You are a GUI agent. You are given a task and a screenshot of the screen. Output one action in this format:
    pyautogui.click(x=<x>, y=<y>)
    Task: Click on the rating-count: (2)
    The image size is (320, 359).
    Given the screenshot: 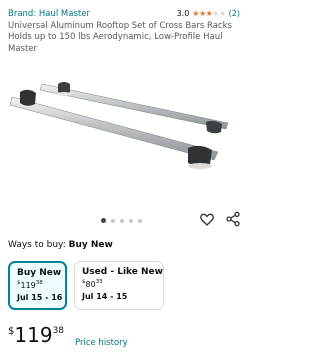 What is the action you would take?
    pyautogui.click(x=234, y=13)
    